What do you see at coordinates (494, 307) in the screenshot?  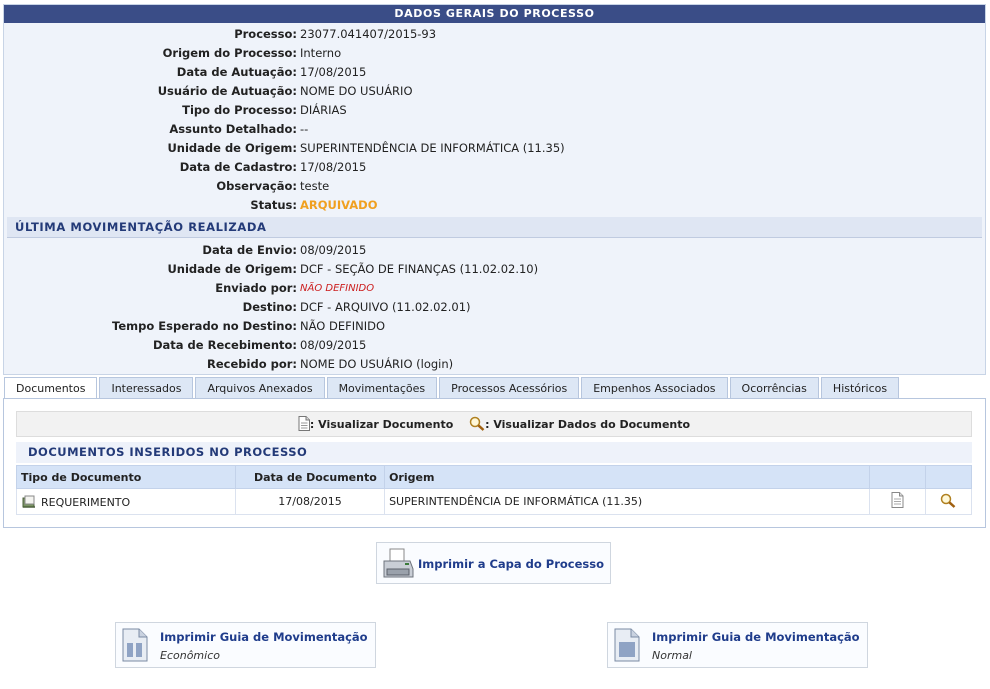 I see `field-destino: Destino: DCF - ARQUIVO (11.02.02.01)` at bounding box center [494, 307].